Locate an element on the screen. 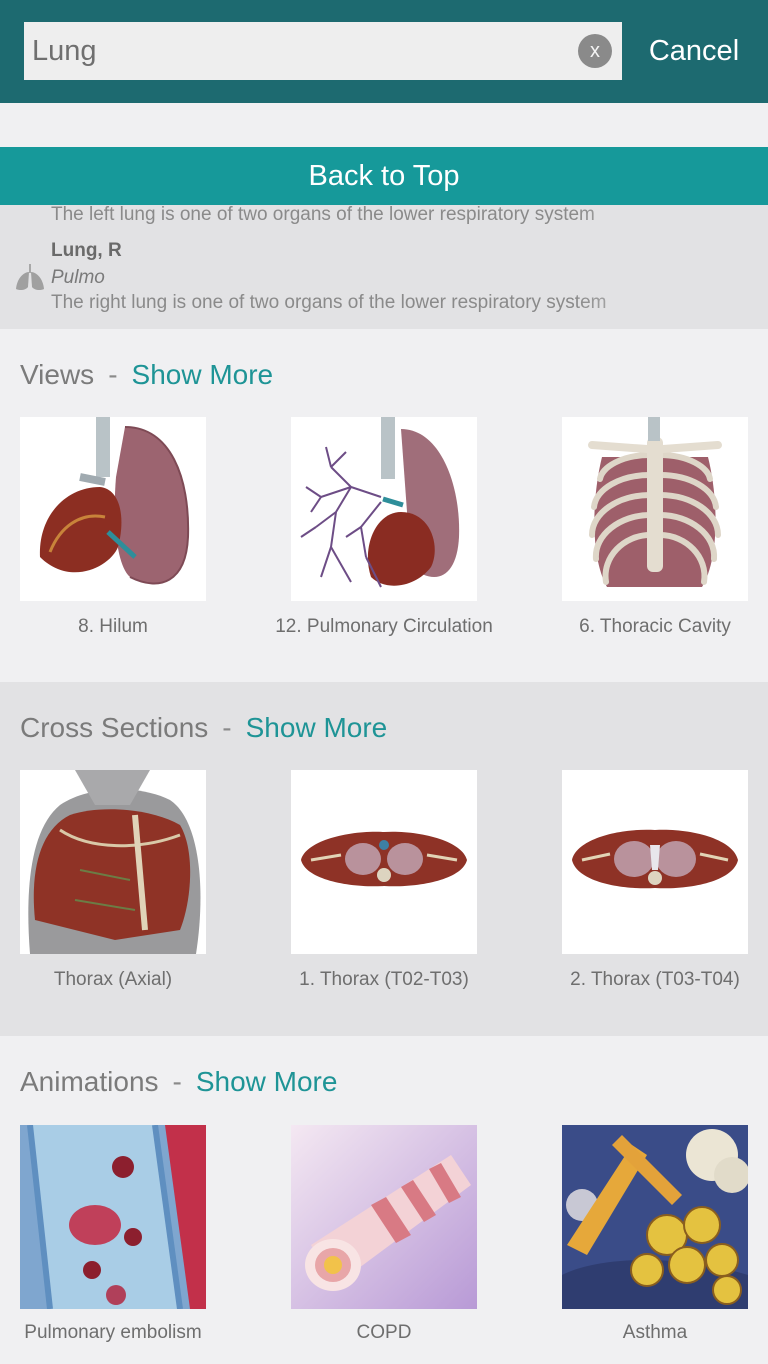 The width and height of the screenshot is (768, 1364). animation-caption: Asthma is located at coordinates (655, 1332).